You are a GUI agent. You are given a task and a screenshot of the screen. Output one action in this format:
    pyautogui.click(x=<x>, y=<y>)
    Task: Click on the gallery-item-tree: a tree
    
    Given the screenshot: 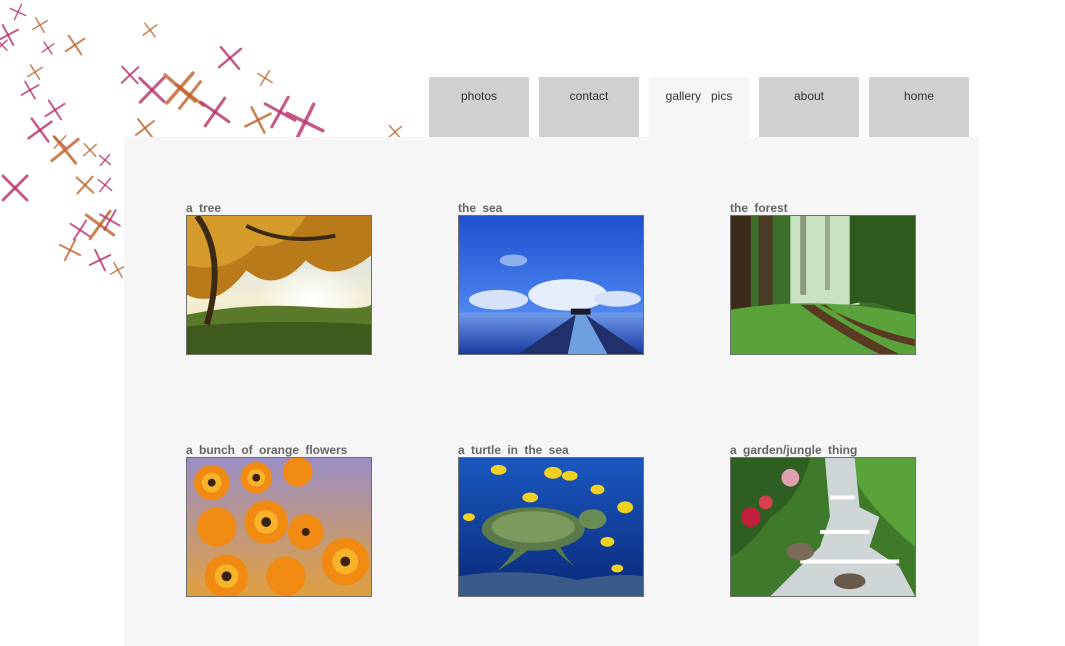 What is the action you would take?
    pyautogui.click(x=280, y=278)
    